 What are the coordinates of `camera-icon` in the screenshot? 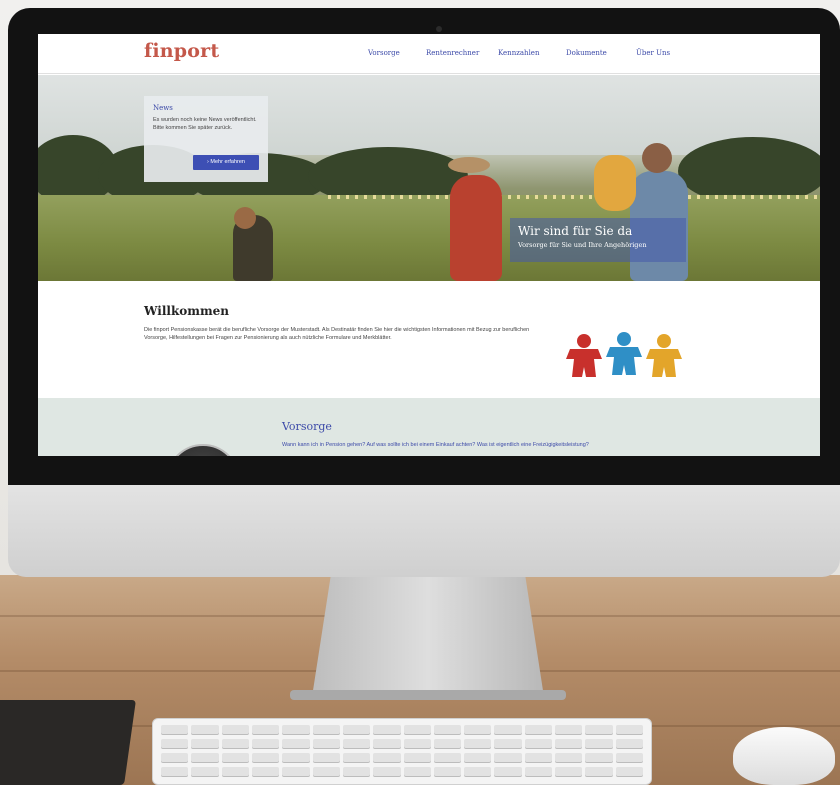 It's located at (439, 29).